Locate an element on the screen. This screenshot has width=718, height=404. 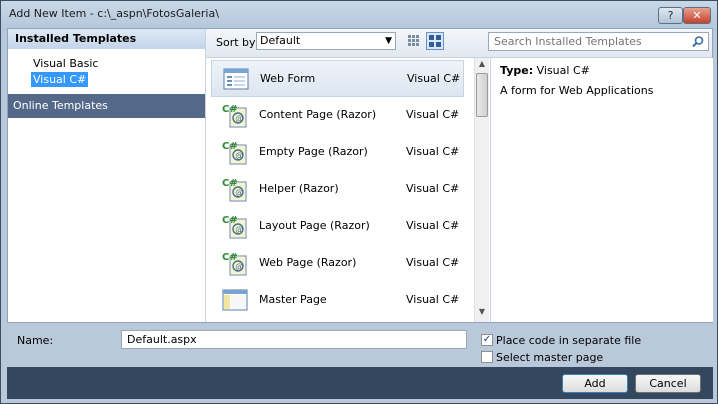
list-item-web-page-razor: @ C# Web Page (Razor) Visual C# is located at coordinates (337, 263).